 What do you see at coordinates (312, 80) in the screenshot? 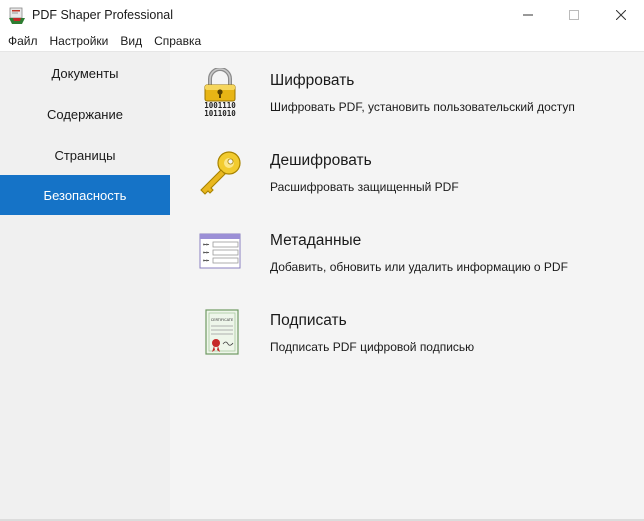
I see `feature-encrypt-title: Шифровать` at bounding box center [312, 80].